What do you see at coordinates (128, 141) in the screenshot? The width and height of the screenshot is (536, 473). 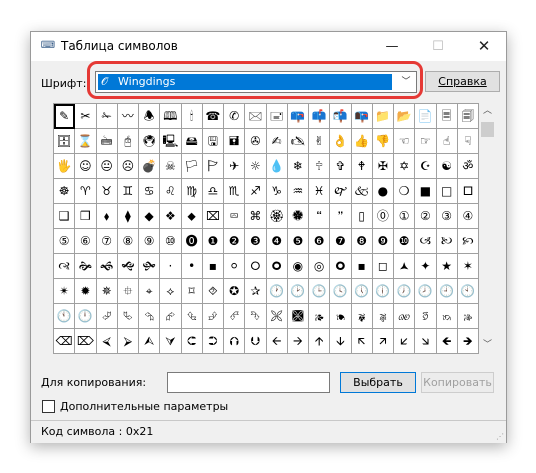 I see `symbol-cell: 🖰` at bounding box center [128, 141].